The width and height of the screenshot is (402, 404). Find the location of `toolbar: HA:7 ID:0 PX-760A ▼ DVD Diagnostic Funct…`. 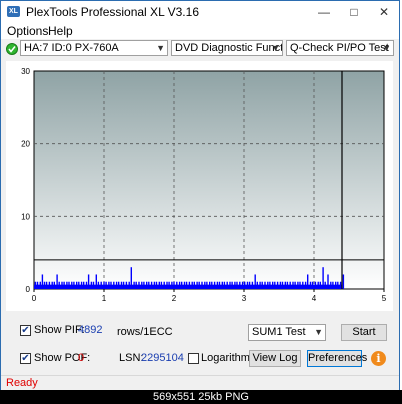

toolbar: HA:7 ID:0 PX-760A ▼ DVD Diagnostic Funct… is located at coordinates (200, 49).